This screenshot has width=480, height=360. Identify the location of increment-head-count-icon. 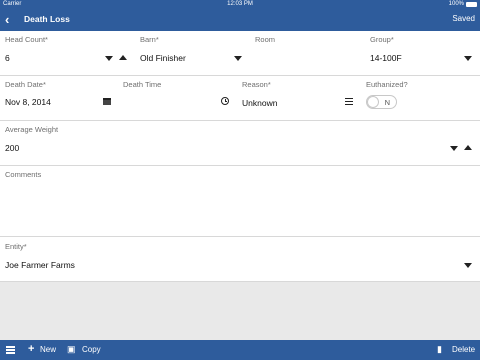
(123, 57).